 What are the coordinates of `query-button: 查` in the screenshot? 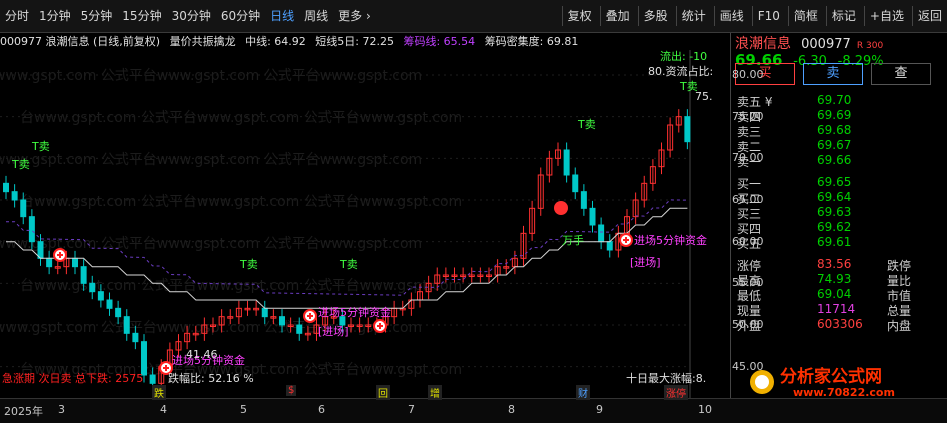 It's located at (901, 74).